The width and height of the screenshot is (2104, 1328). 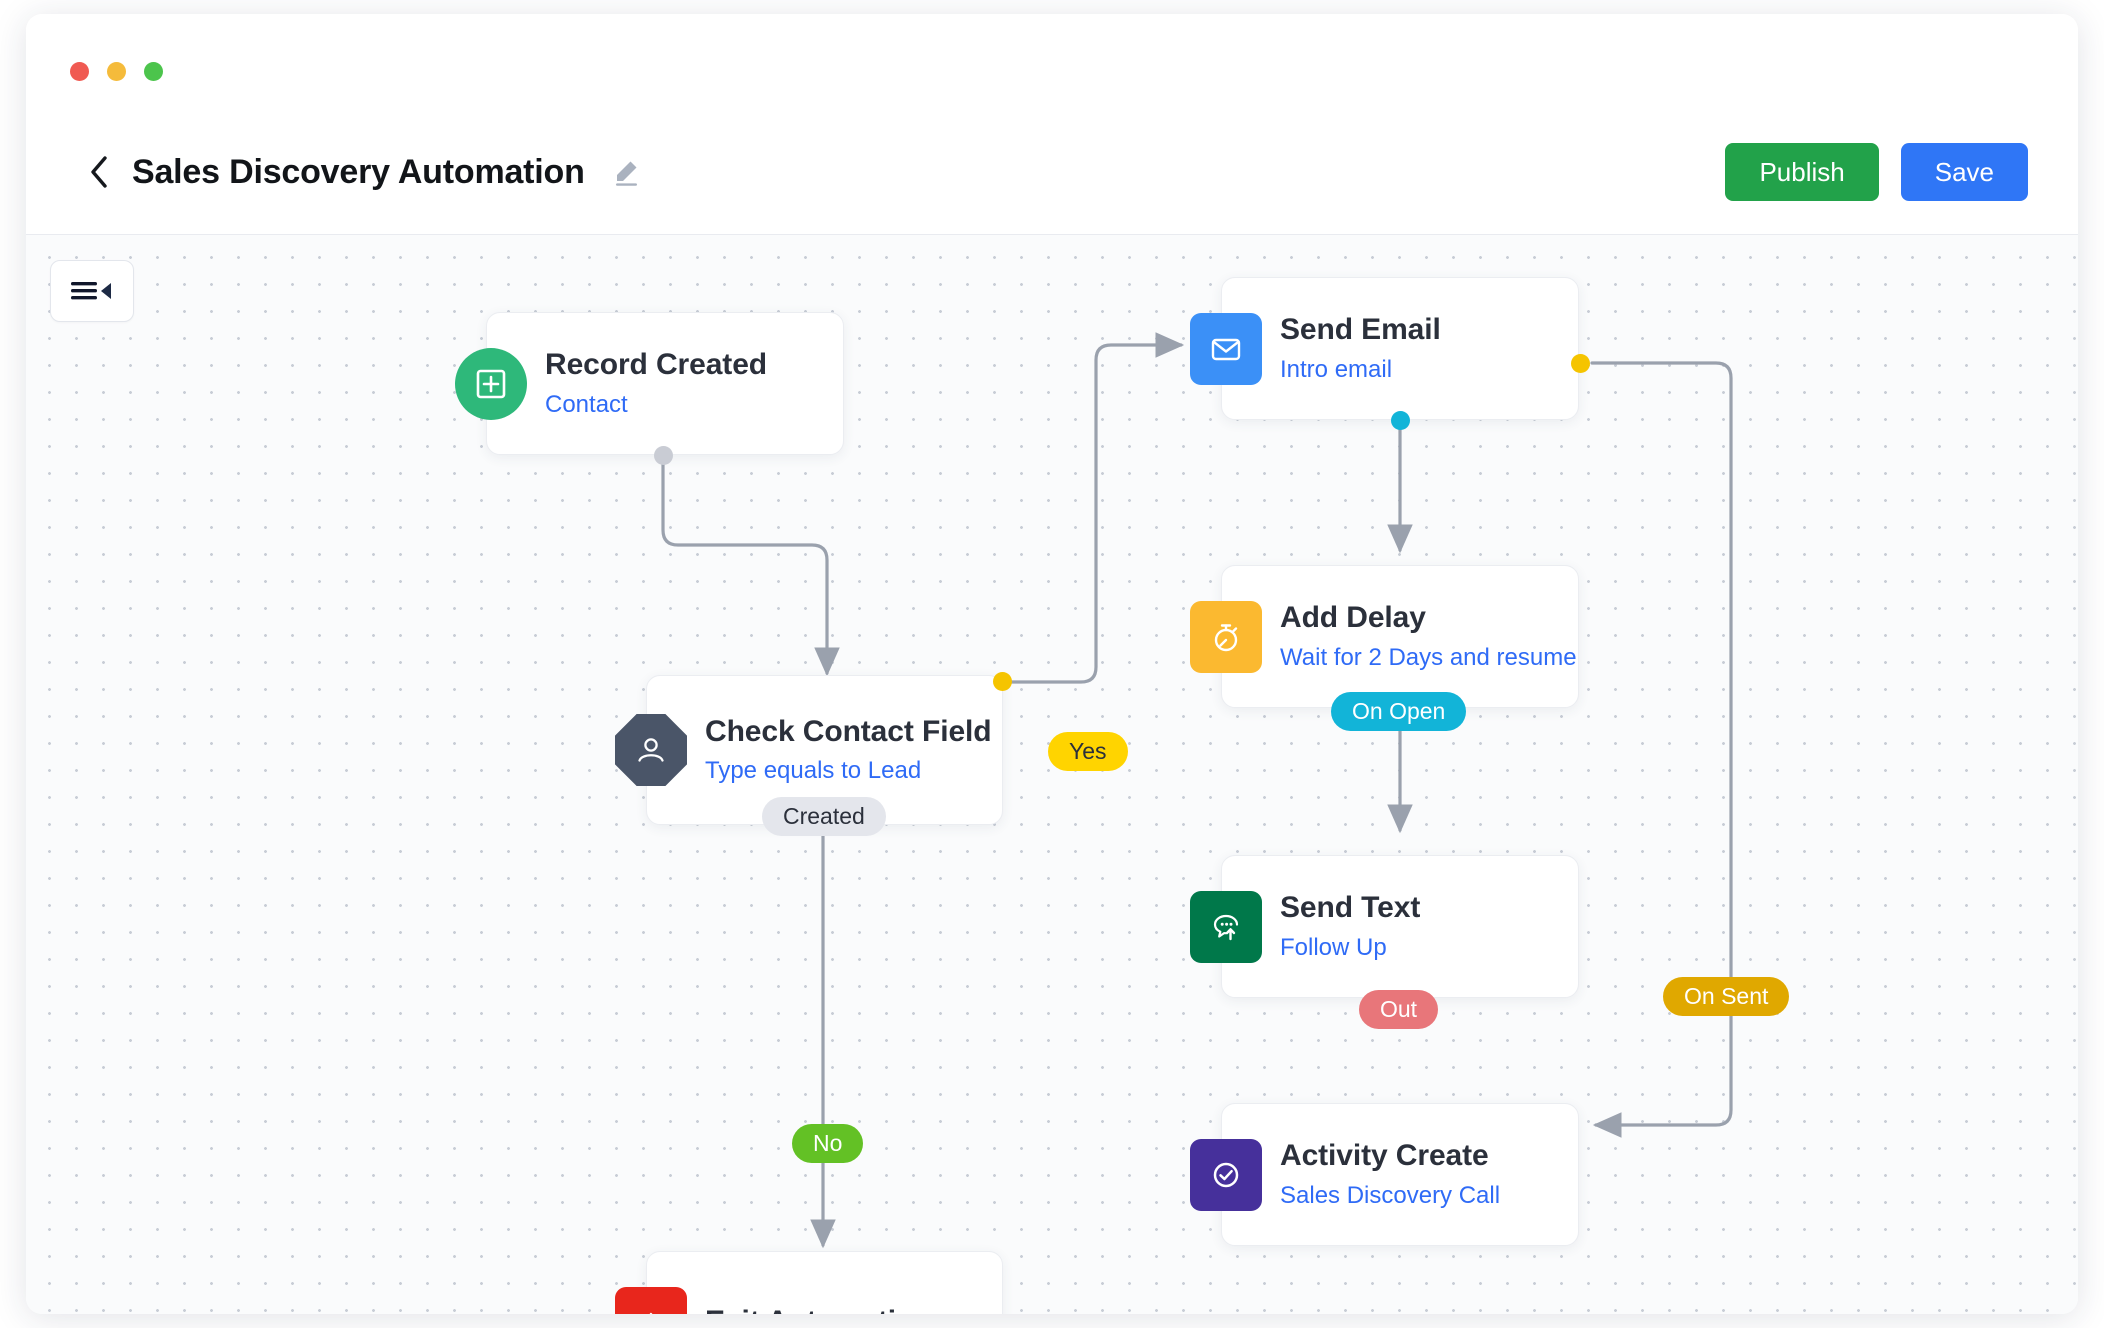 What do you see at coordinates (1390, 1174) in the screenshot?
I see `node-activity-create-text: Activity Create Sales Discovery Call` at bounding box center [1390, 1174].